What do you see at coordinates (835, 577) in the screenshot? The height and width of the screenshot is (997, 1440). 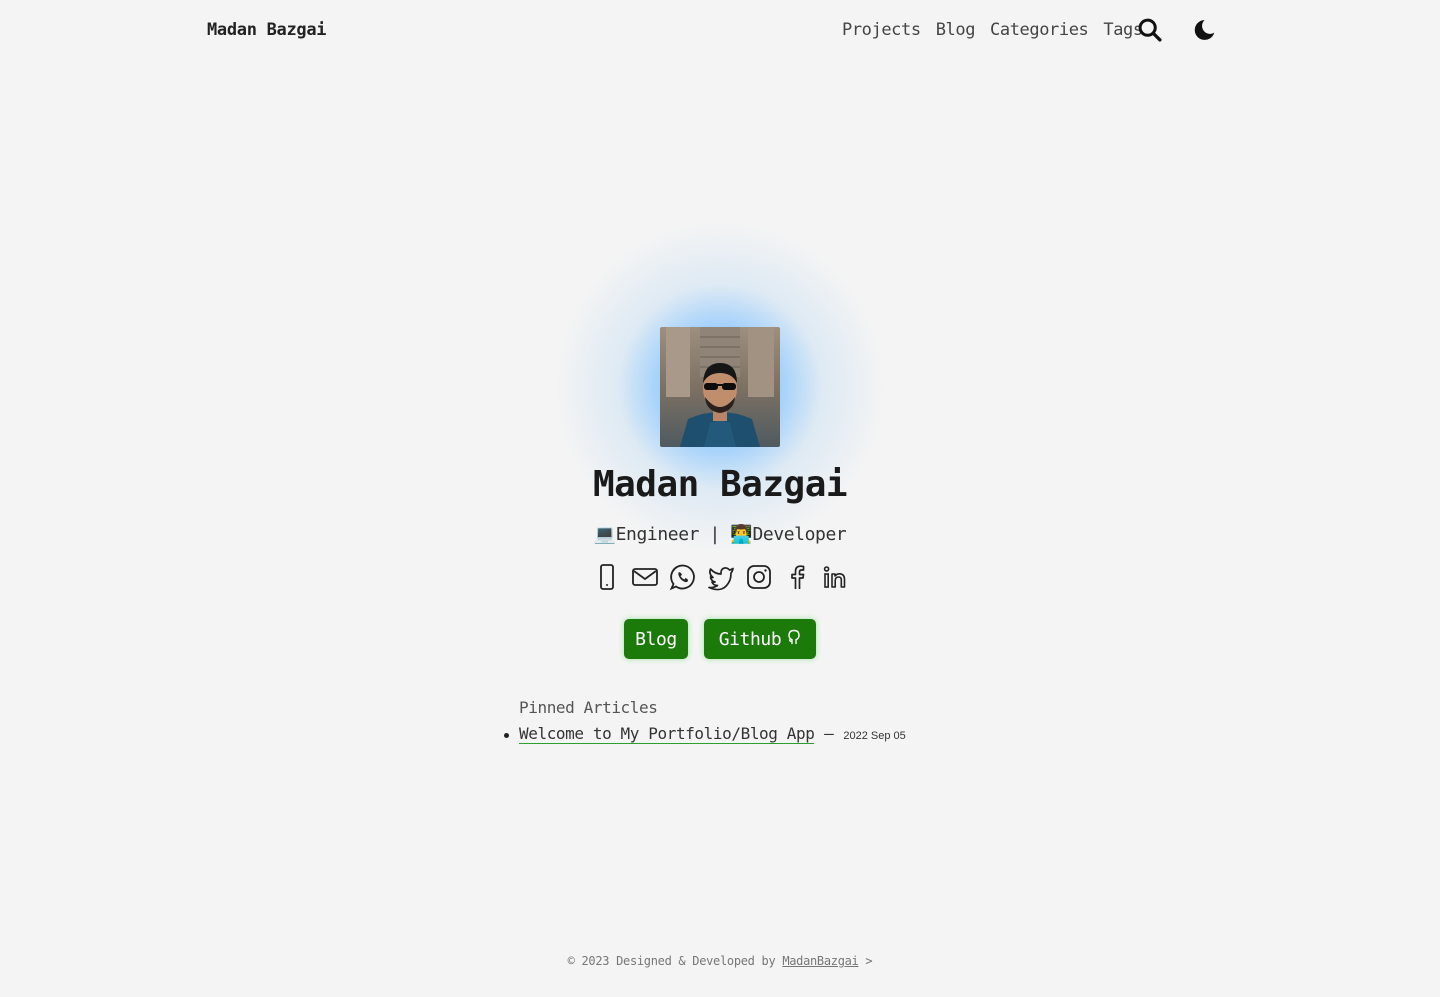 I see `linkedin-icon` at bounding box center [835, 577].